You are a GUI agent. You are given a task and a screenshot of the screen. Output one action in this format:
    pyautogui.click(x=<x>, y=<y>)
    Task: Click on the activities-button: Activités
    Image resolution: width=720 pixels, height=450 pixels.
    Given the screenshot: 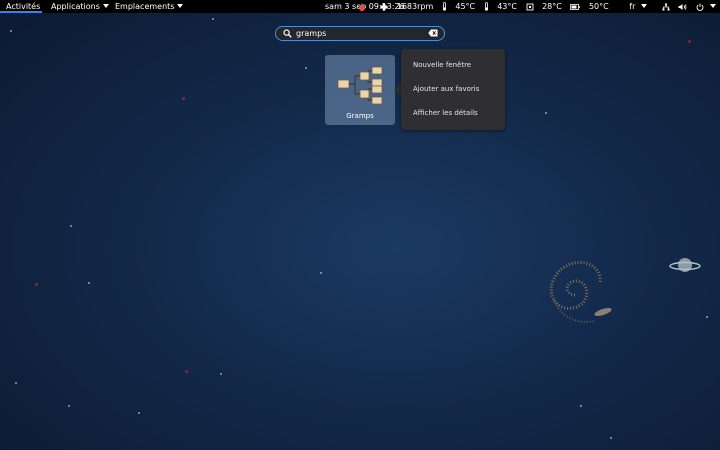 What is the action you would take?
    pyautogui.click(x=23, y=6)
    